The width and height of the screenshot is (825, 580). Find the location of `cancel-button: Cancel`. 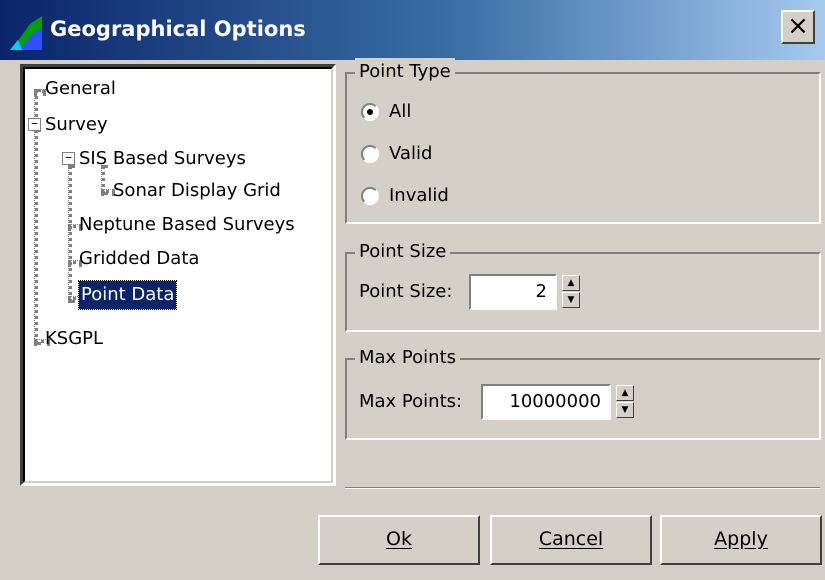

cancel-button: Cancel is located at coordinates (571, 540).